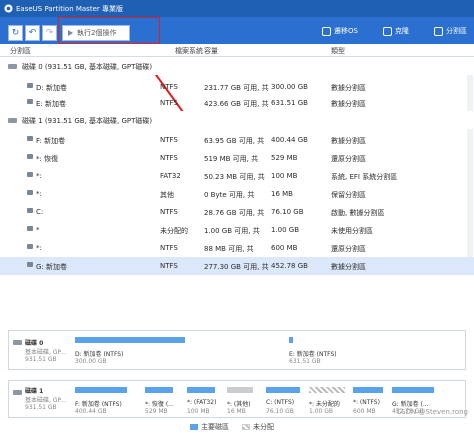  I want to click on partition-row: *: NTFS 88 MB 可用, 共 600 MB 還原分割區, so click(237, 248).